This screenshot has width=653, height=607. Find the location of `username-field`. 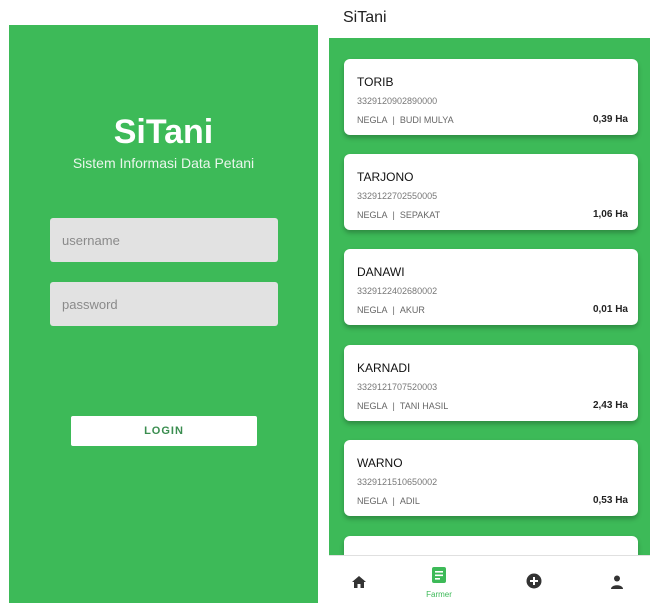

username-field is located at coordinates (164, 240).